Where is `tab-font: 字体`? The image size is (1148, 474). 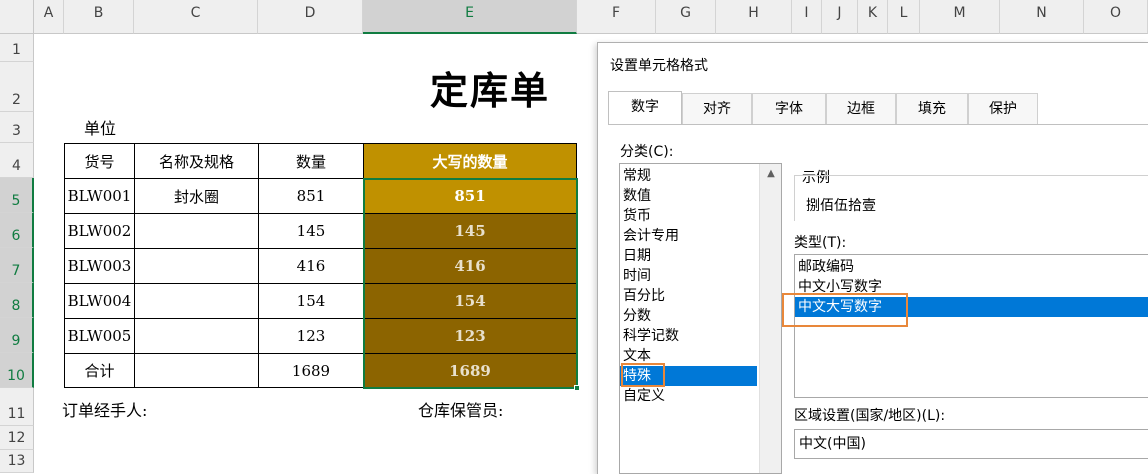 tab-font: 字体 is located at coordinates (789, 108).